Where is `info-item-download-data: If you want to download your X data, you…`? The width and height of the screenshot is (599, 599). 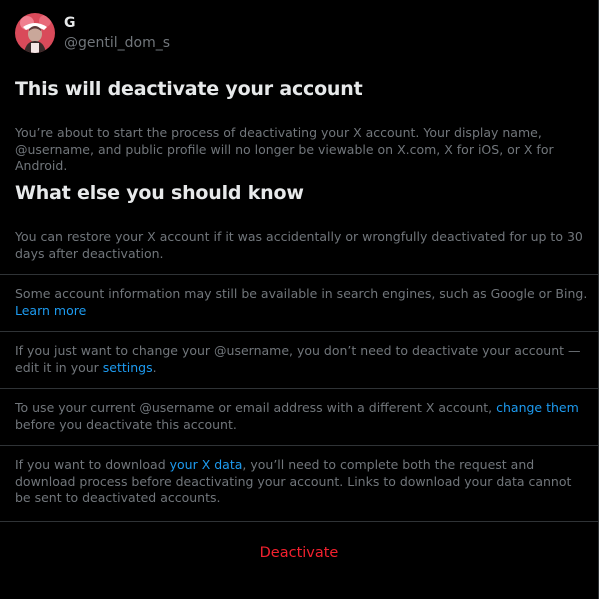 info-item-download-data: If you want to download your X data, you… is located at coordinates (302, 482).